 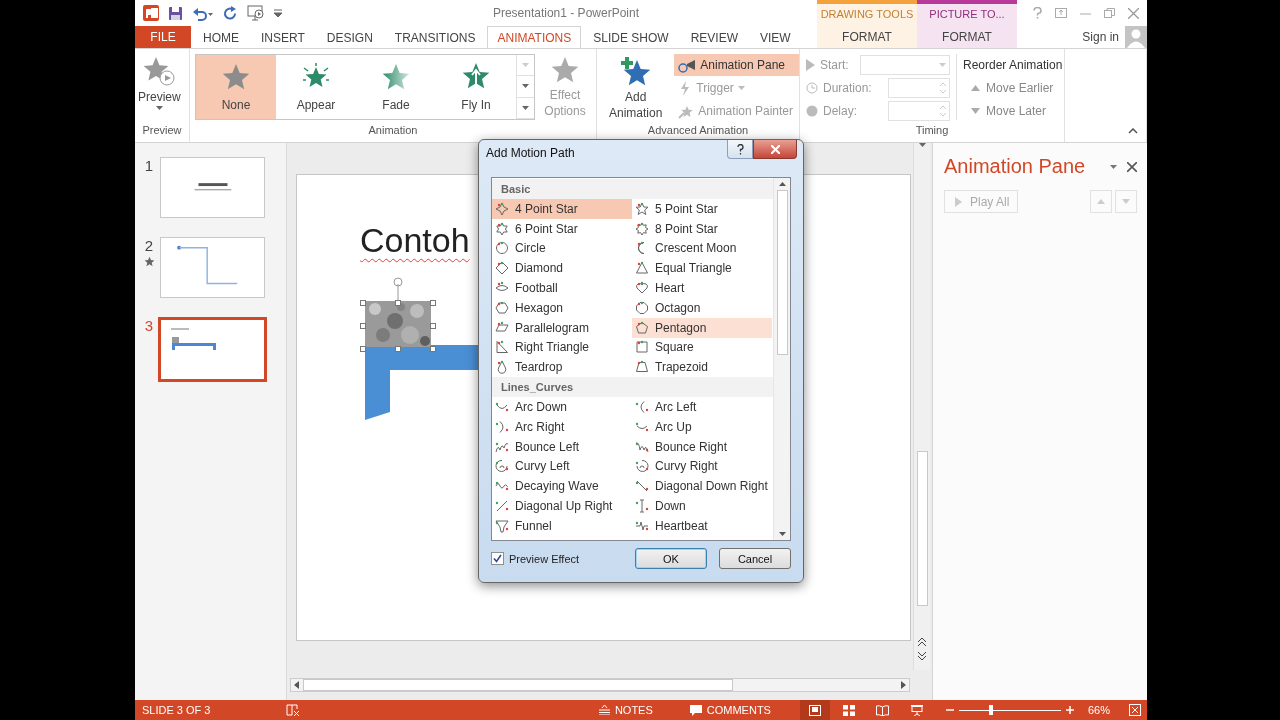 I want to click on close-button, so click(x=775, y=149).